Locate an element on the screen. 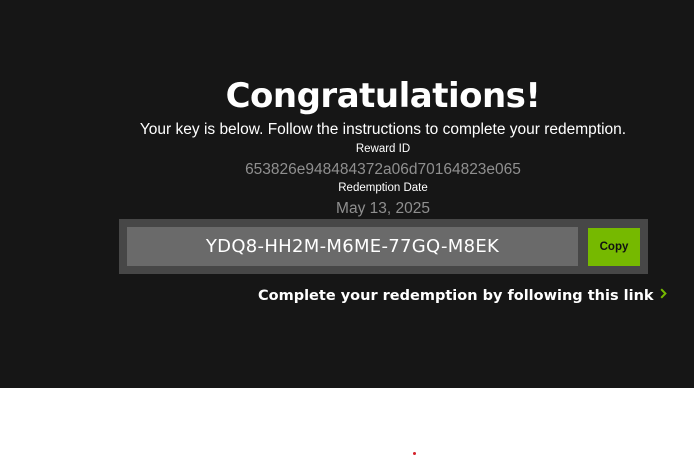 The width and height of the screenshot is (694, 457). reward-id-value: 653826e948484372a06d70164823e065 is located at coordinates (383, 169).